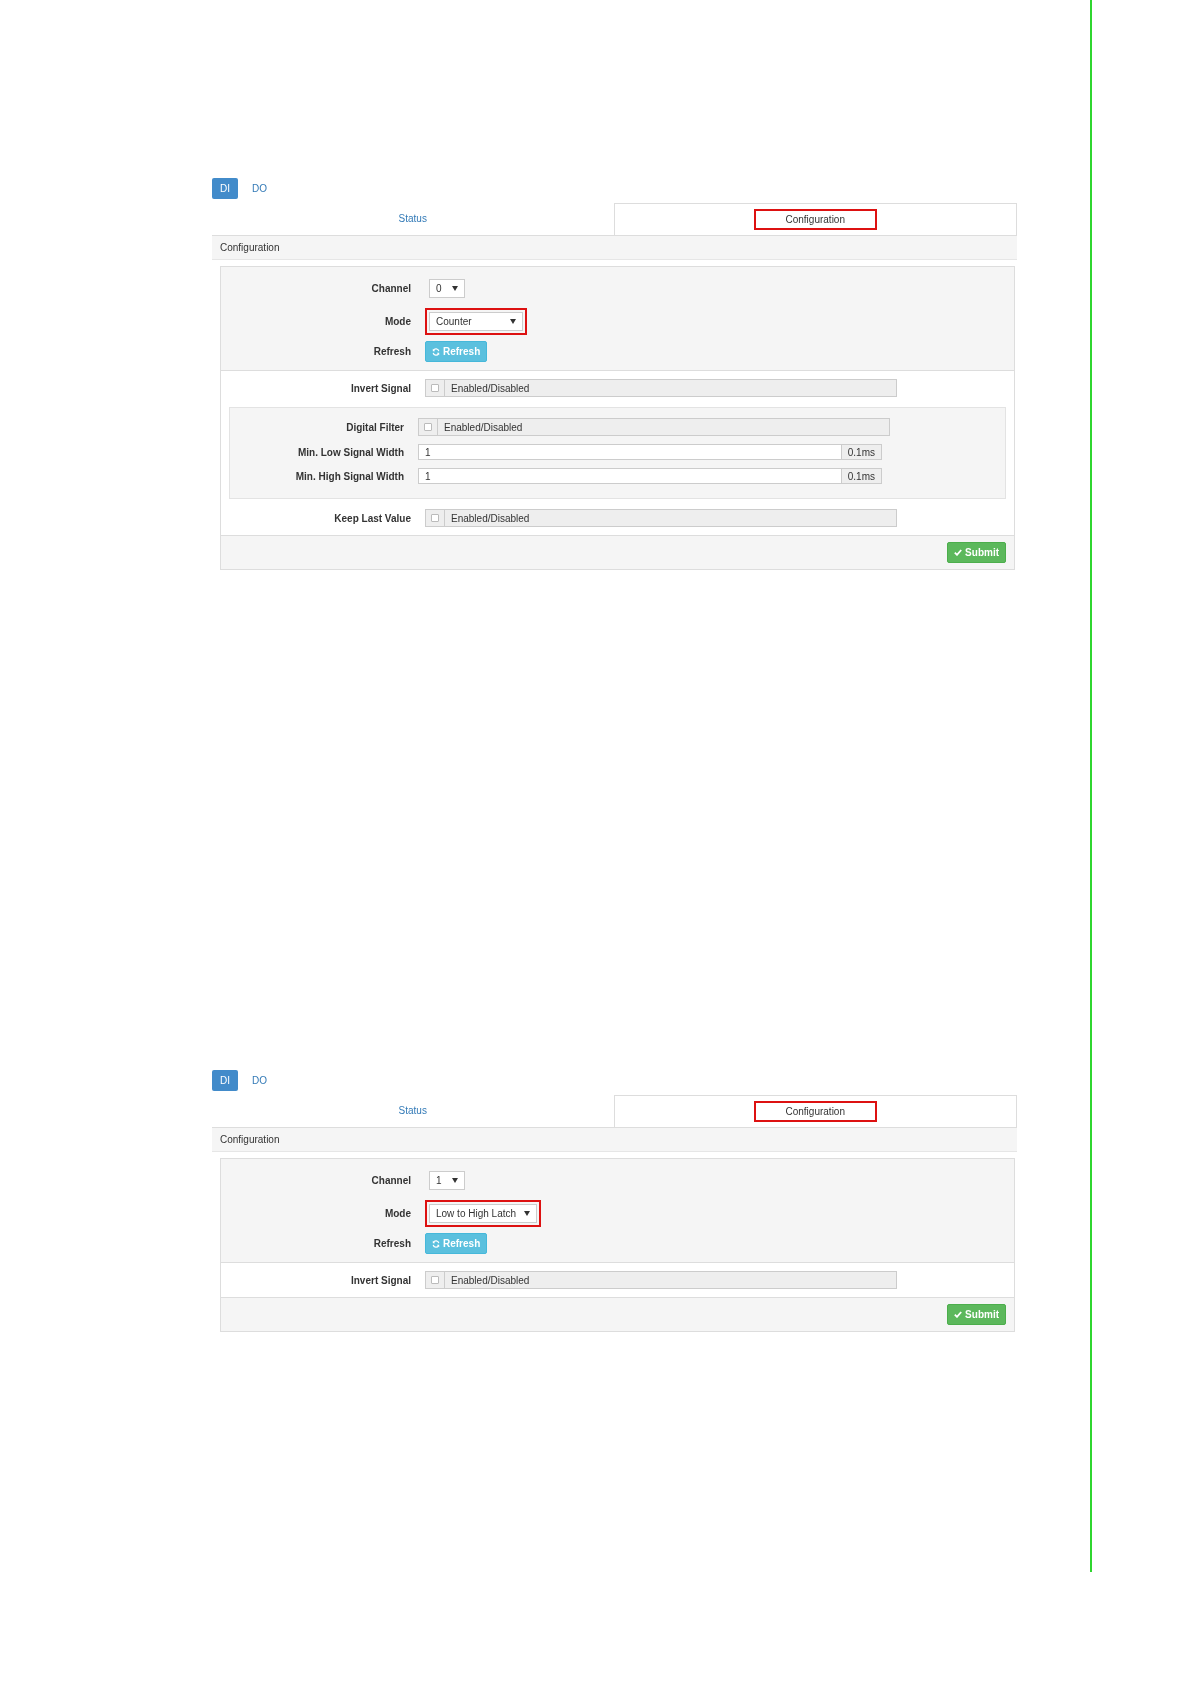  What do you see at coordinates (476, 321) in the screenshot?
I see `mode-select: Counter` at bounding box center [476, 321].